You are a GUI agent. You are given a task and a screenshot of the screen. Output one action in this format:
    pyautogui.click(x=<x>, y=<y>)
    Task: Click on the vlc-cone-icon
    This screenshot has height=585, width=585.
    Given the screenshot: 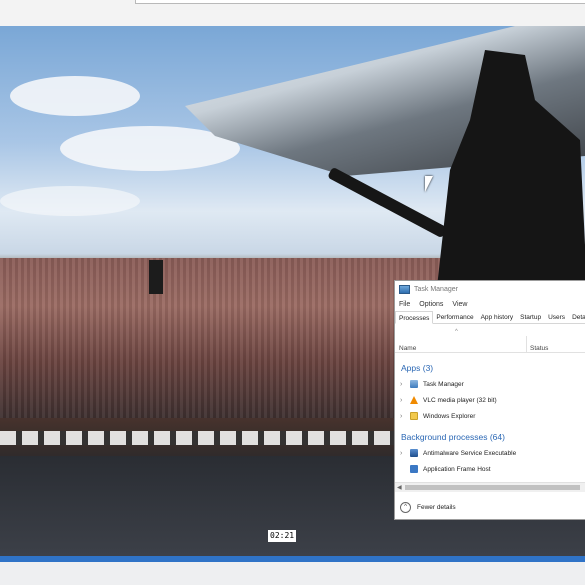 What is the action you would take?
    pyautogui.click(x=414, y=400)
    